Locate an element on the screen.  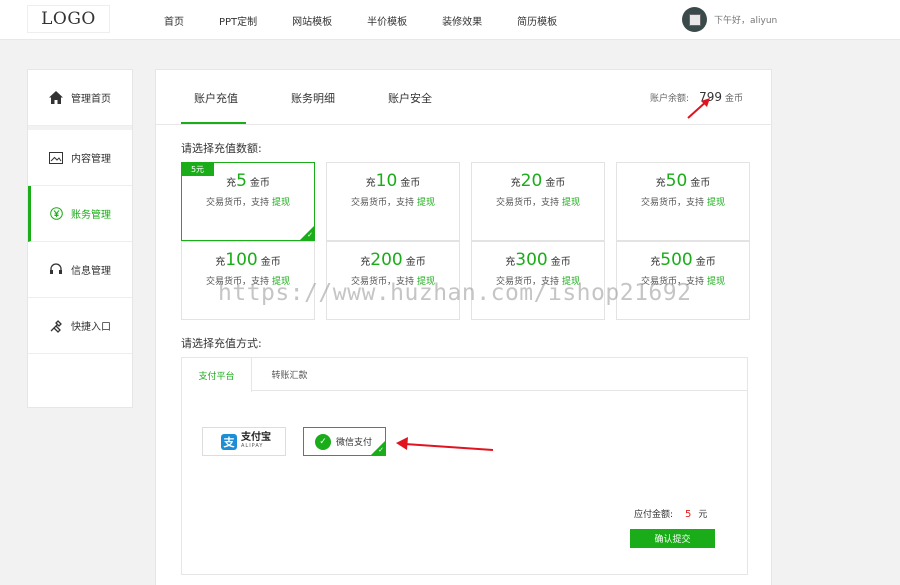
amount-card: 5元 充5 金币 交易货币，支持 提现 ✓ is located at coordinates (248, 201).